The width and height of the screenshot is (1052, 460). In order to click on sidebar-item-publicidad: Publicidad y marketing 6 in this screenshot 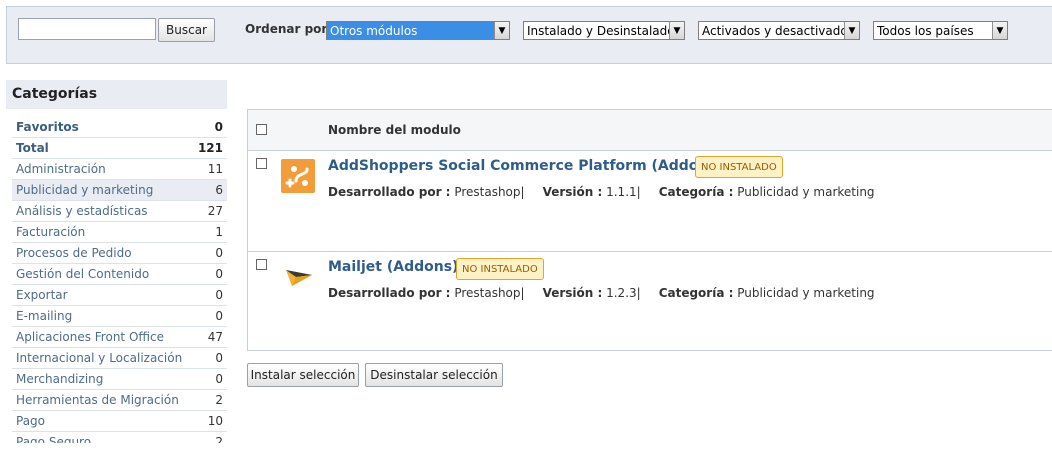, I will do `click(119, 190)`.